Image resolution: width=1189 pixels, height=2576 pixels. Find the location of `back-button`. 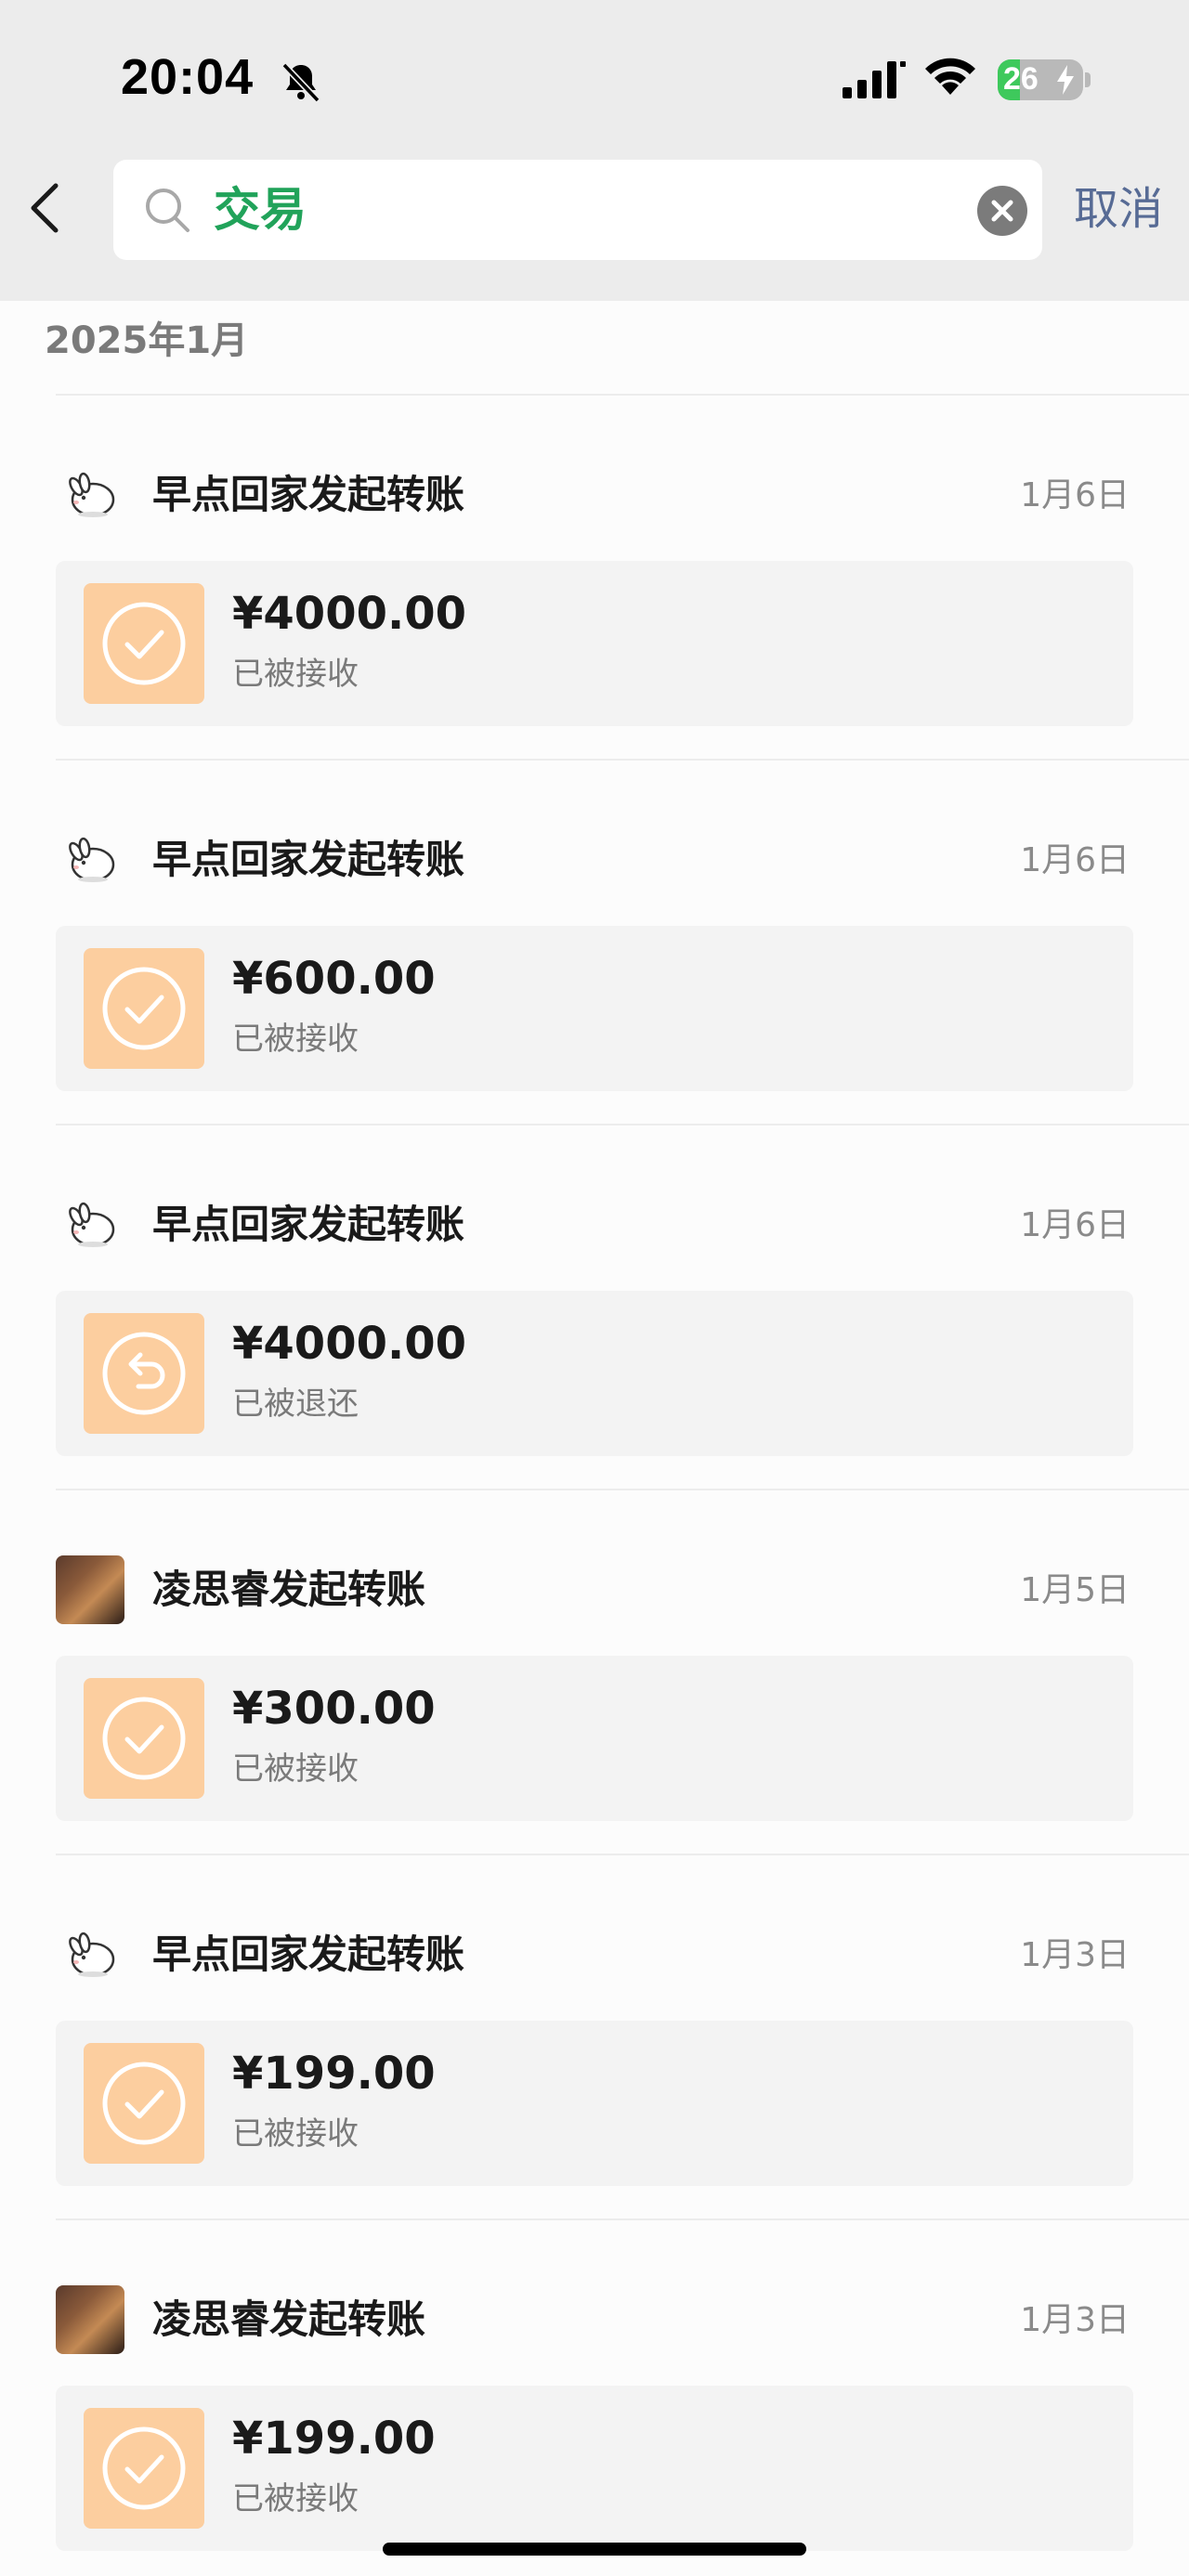

back-button is located at coordinates (46, 208).